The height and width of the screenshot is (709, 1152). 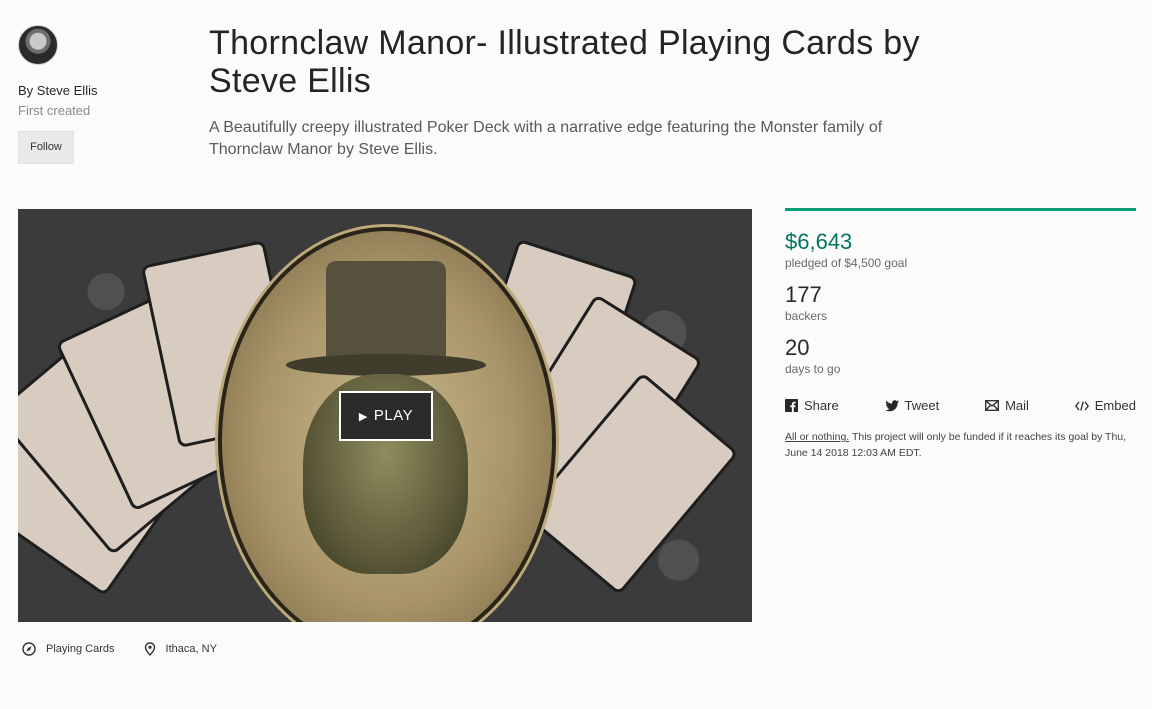 I want to click on location-label: Ithaca, NY, so click(x=191, y=649).